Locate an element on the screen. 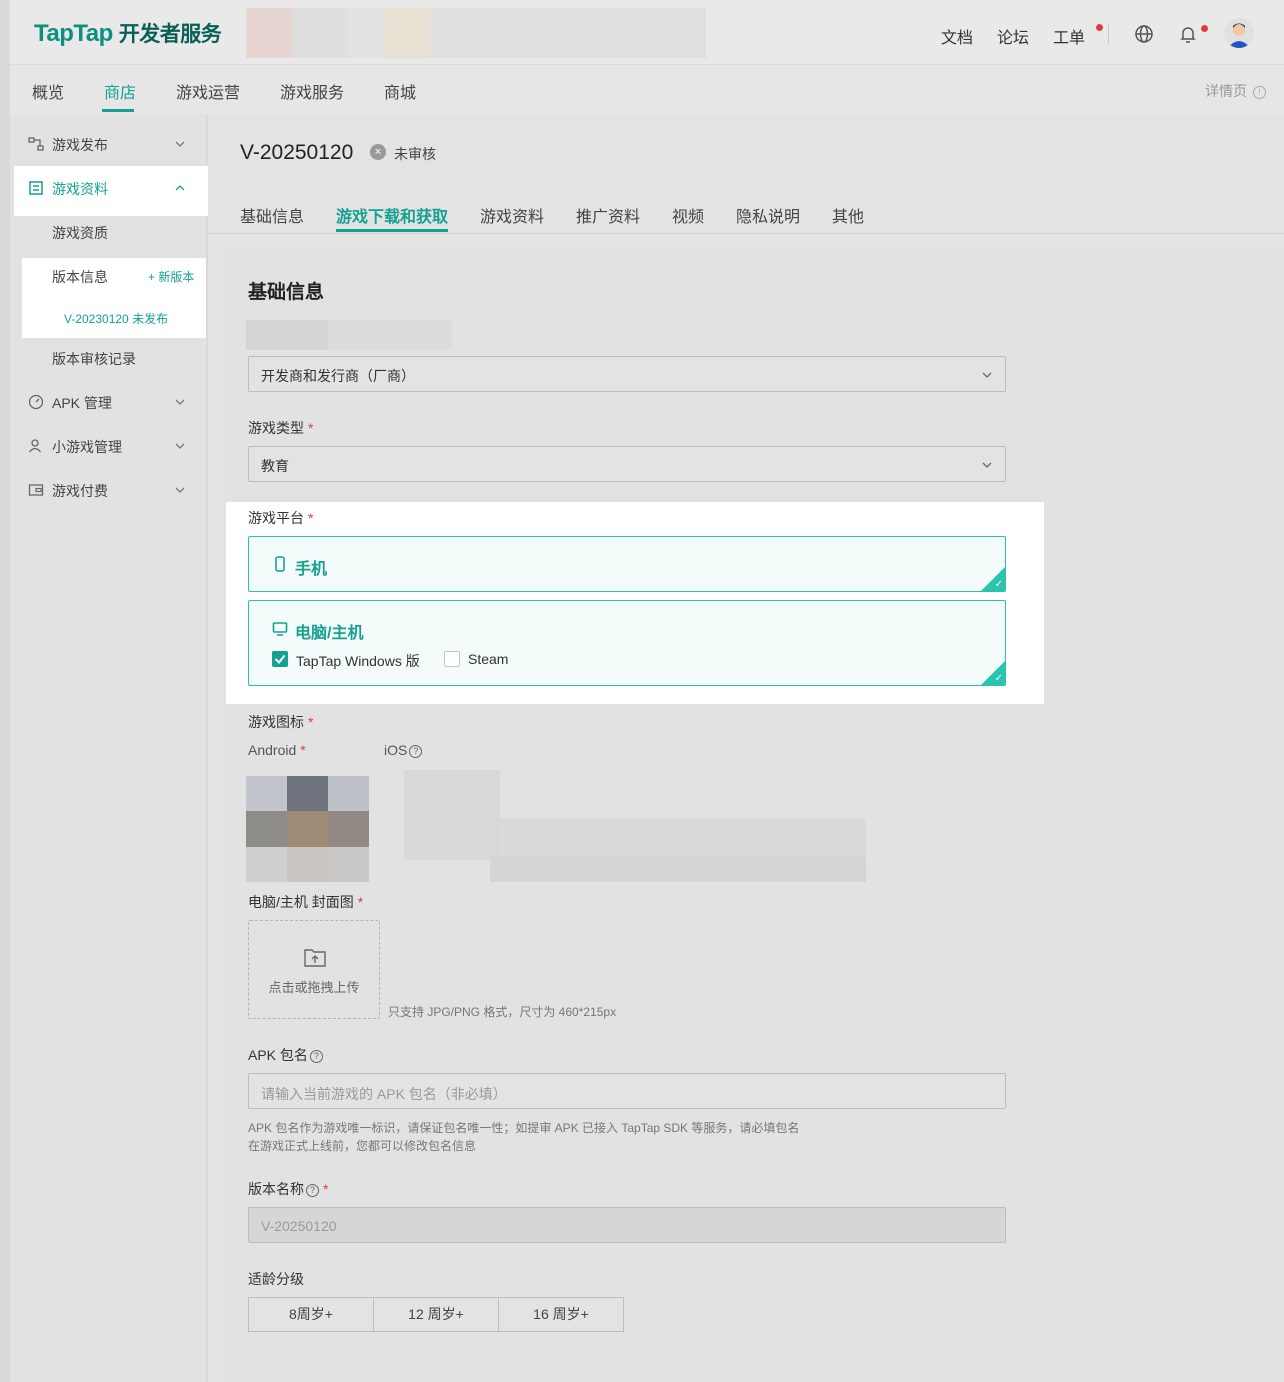  tab-privacy: 隐私说明 is located at coordinates (768, 215).